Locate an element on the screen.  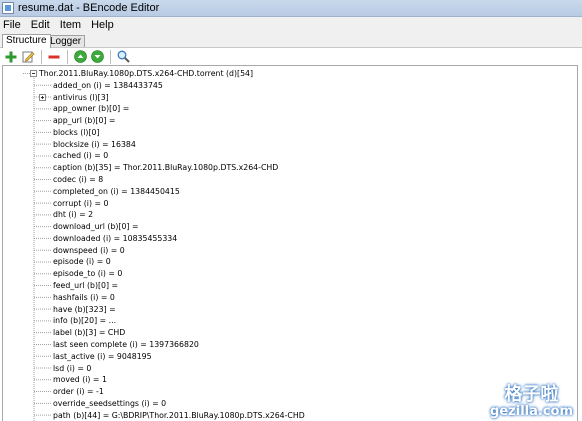
tree-node: app_url (b)[0] = is located at coordinates (84, 120).